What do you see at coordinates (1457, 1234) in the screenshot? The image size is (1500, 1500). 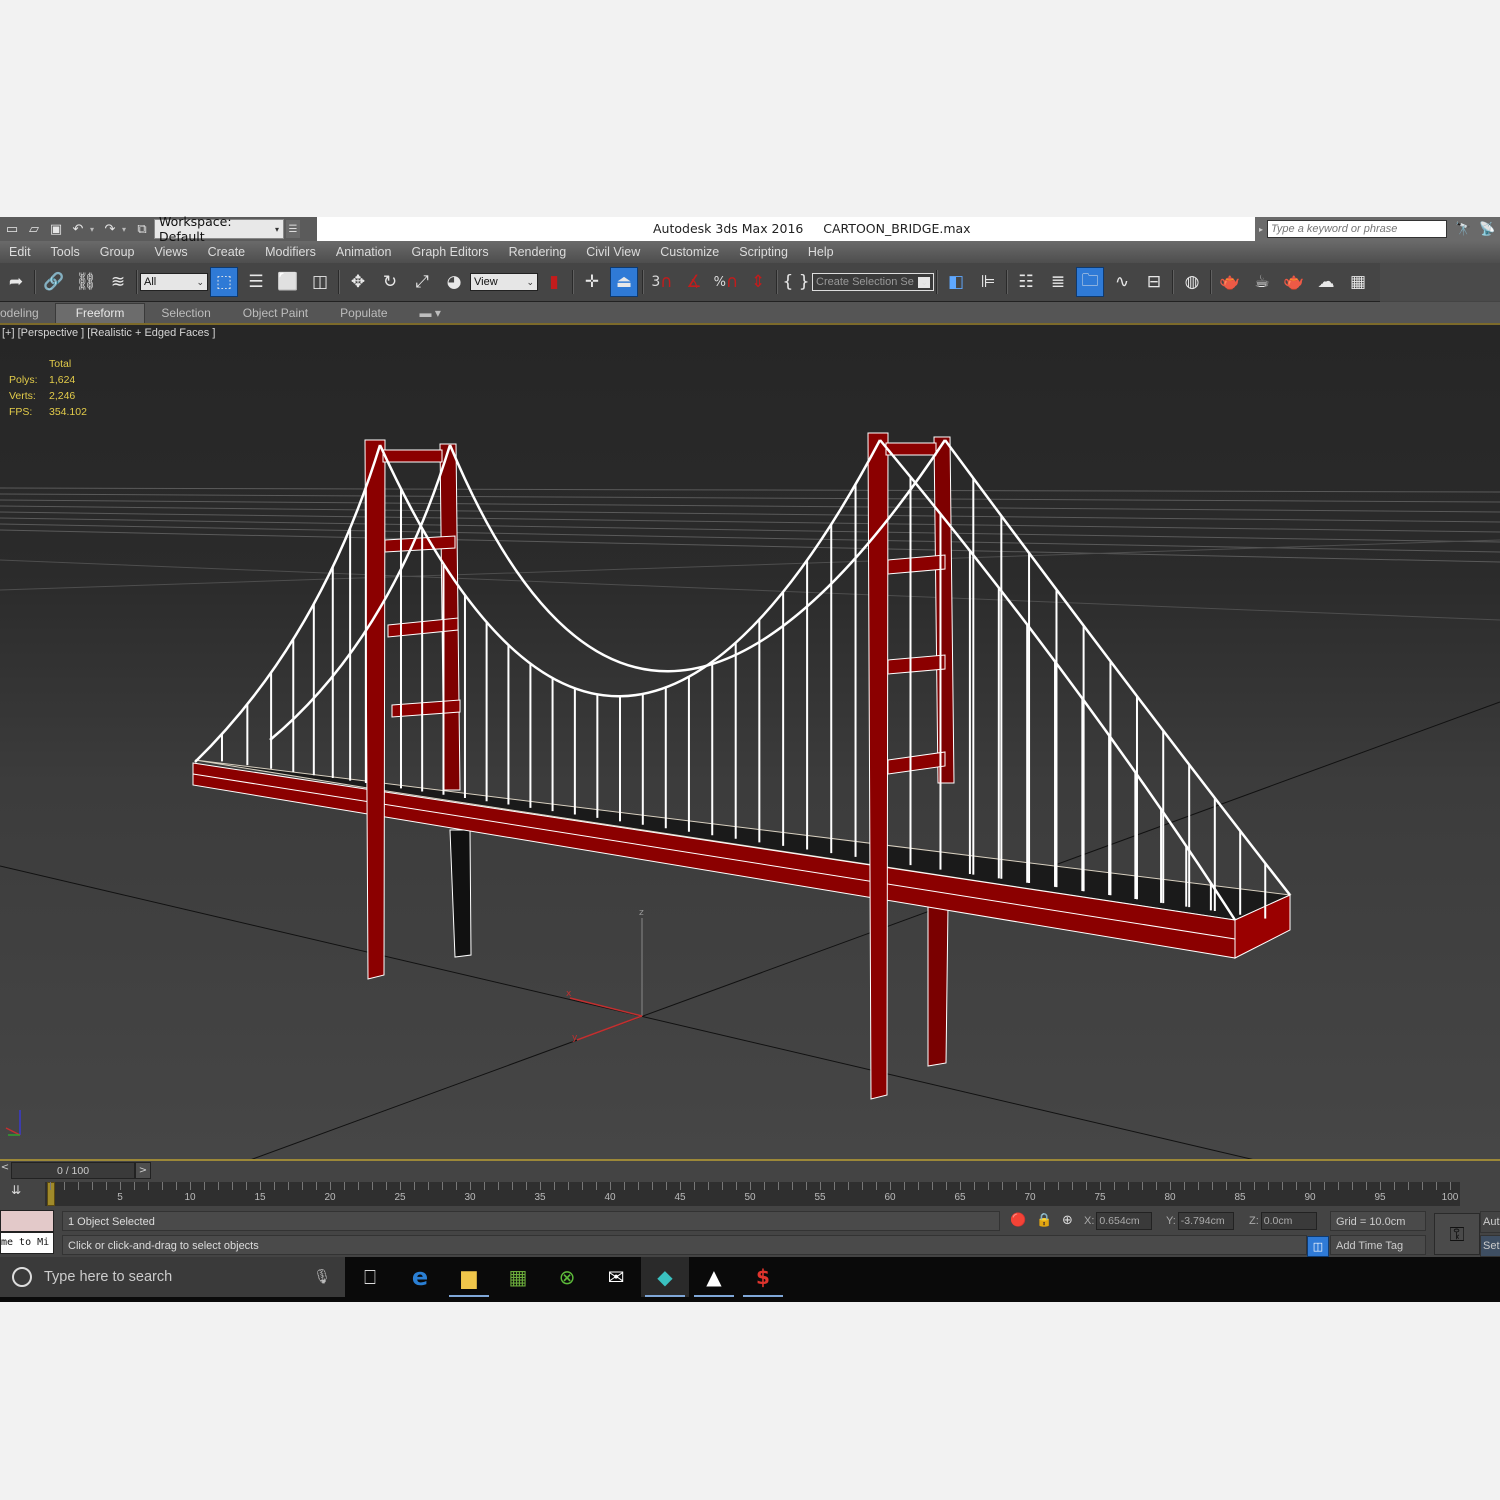 I see `set-key-icon: ⚿` at bounding box center [1457, 1234].